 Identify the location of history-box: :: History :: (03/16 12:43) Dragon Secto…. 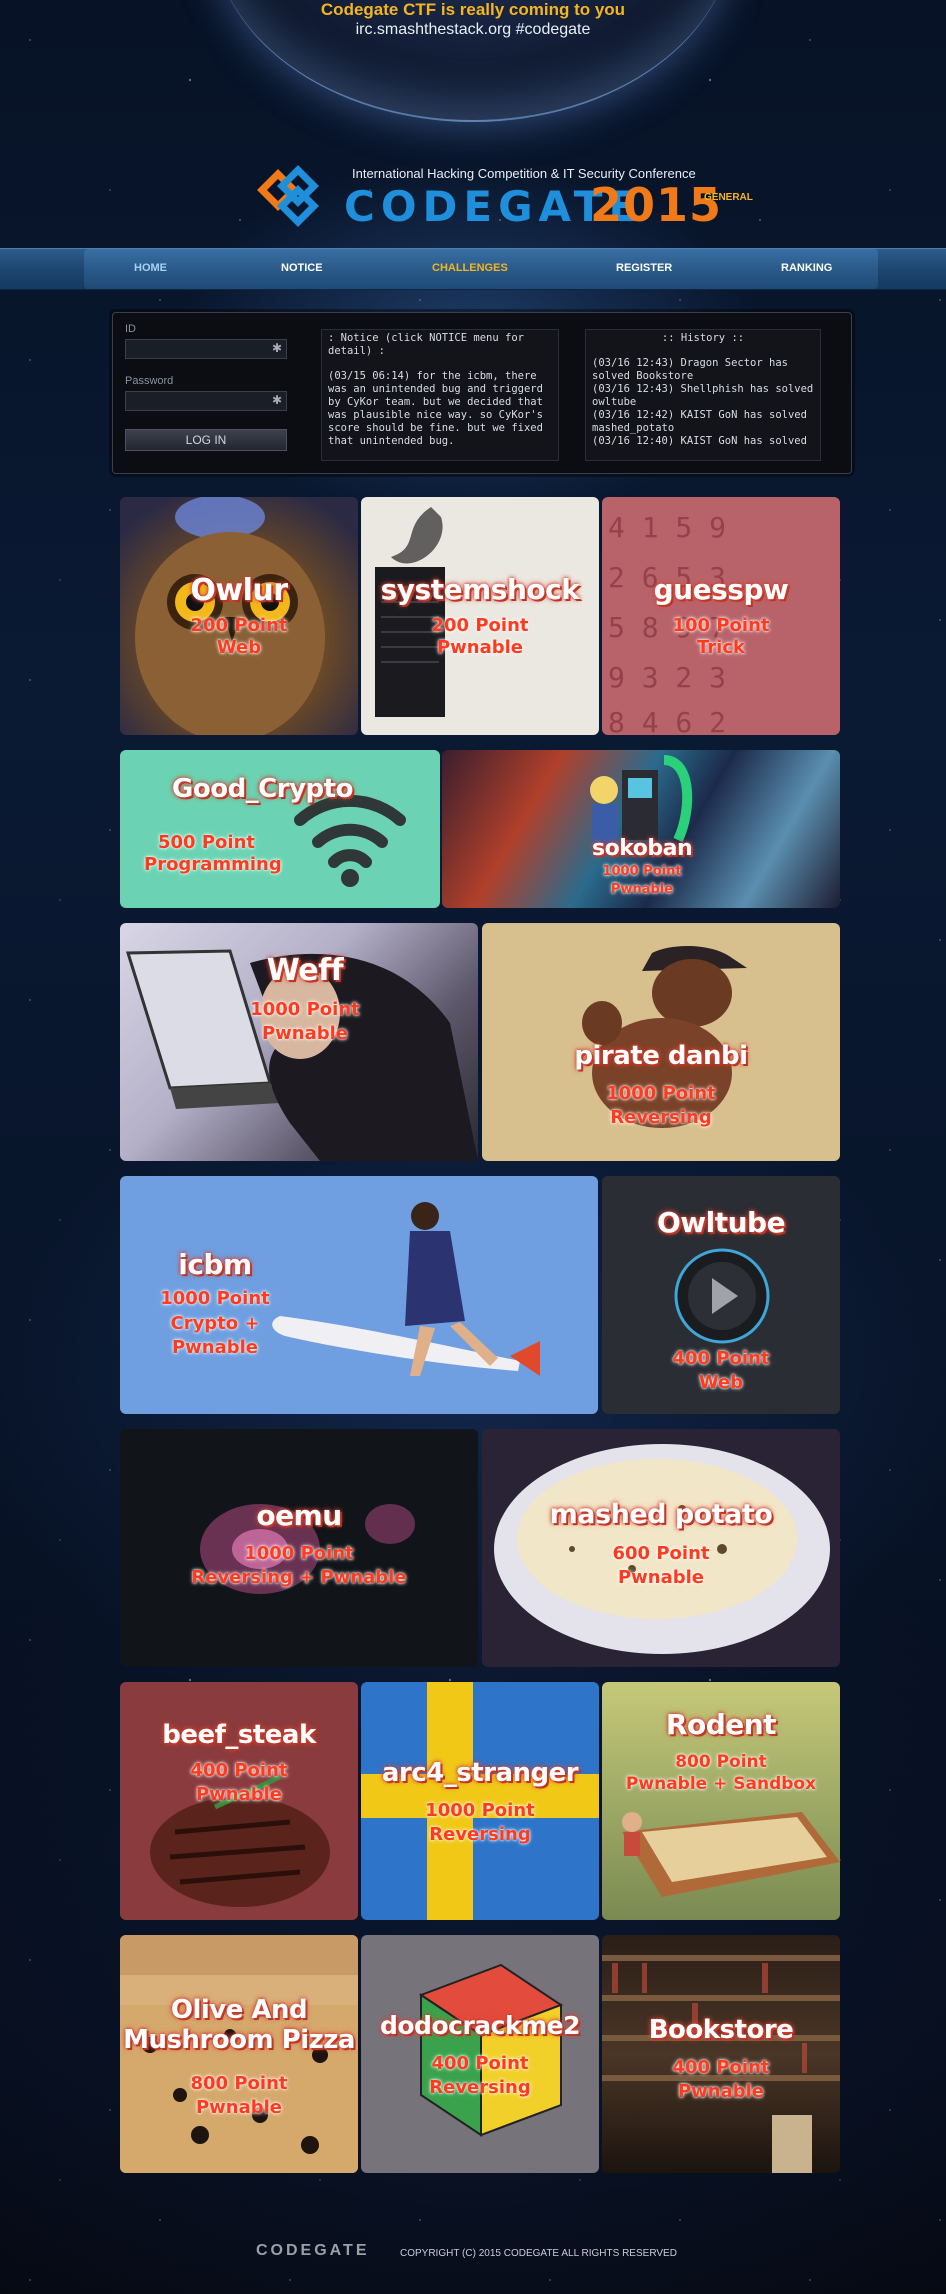
(703, 395).